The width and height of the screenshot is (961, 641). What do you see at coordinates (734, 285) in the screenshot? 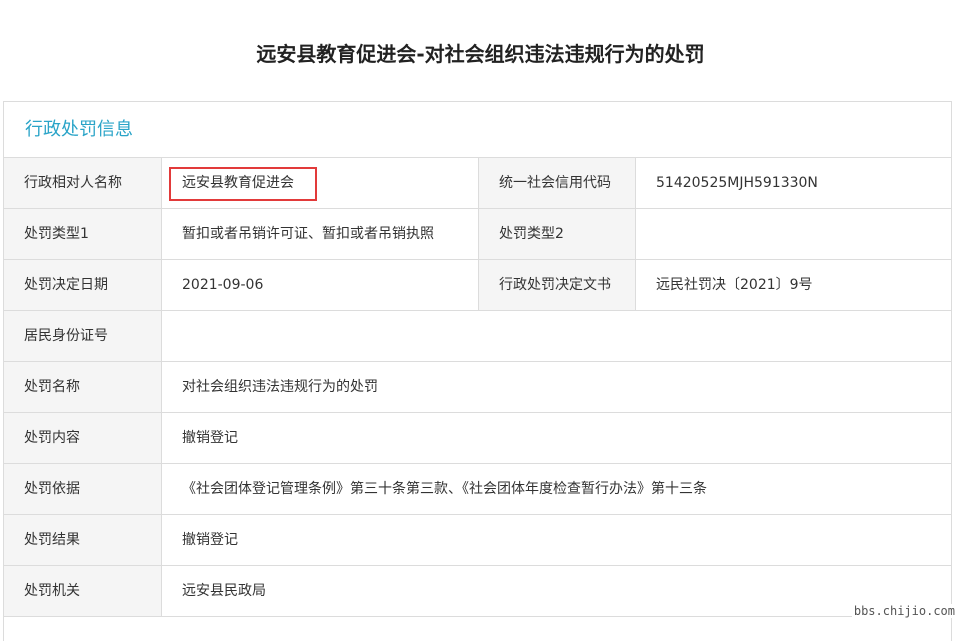
I see `decision-doc-value: 远民社罚决〔2021〕9号` at bounding box center [734, 285].